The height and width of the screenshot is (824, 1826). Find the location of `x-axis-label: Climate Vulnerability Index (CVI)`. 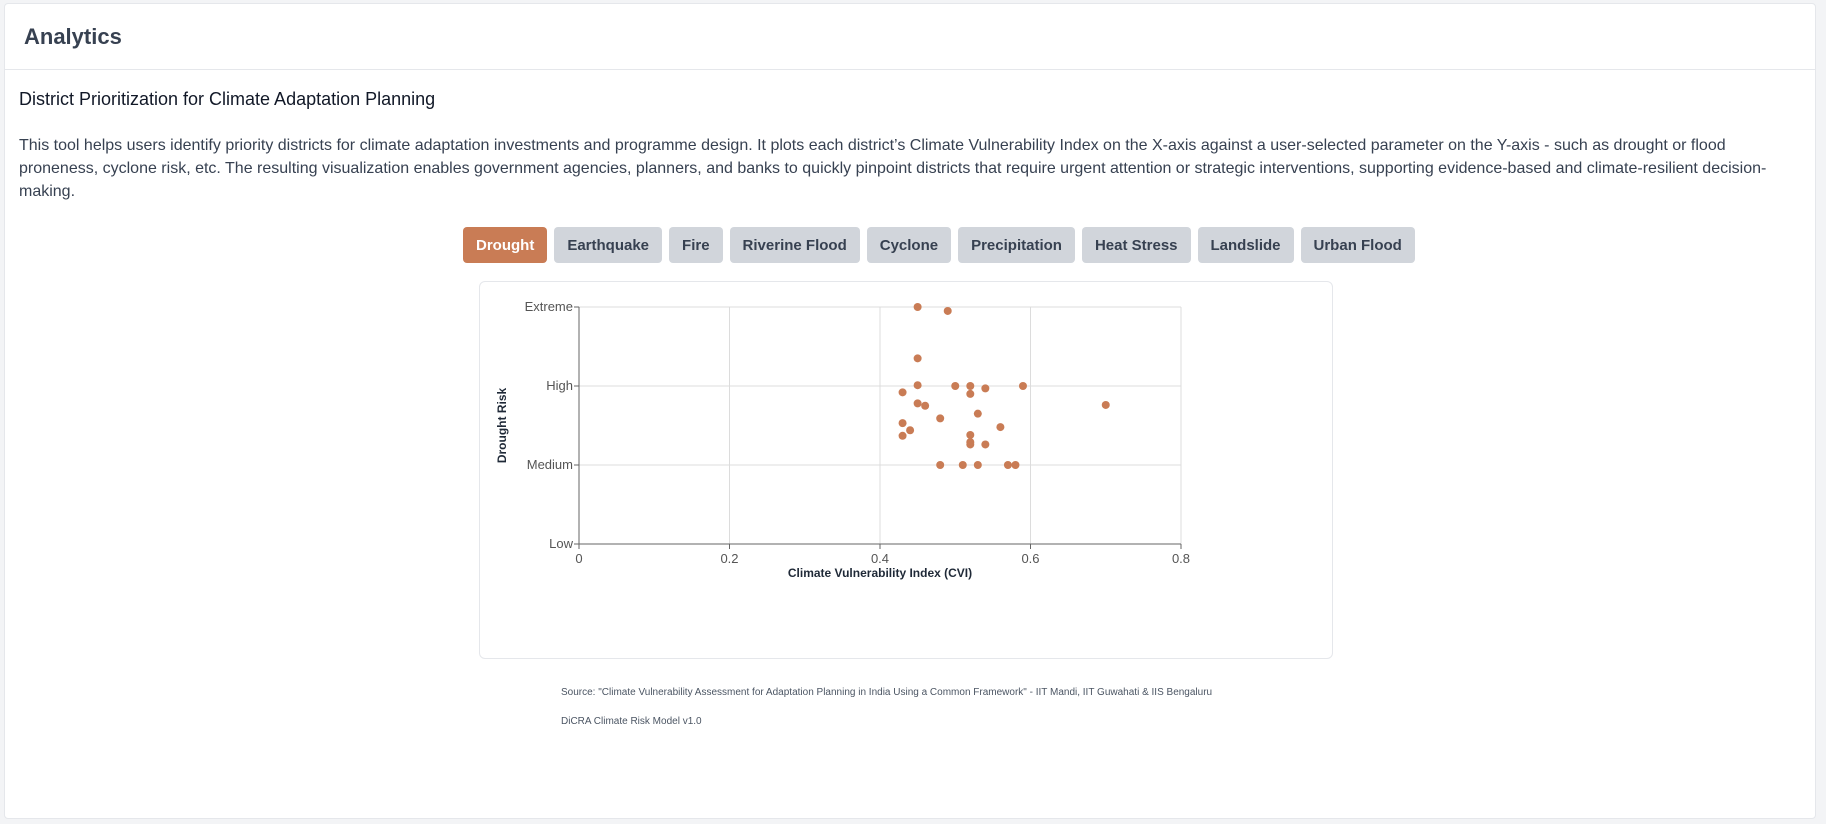

x-axis-label: Climate Vulnerability Index (CVI) is located at coordinates (880, 573).